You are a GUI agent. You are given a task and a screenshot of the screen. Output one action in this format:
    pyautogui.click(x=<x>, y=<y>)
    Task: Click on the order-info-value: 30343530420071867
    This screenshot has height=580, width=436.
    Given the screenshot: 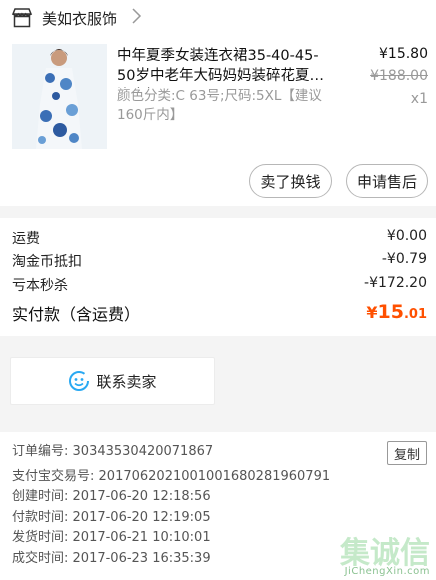 What is the action you would take?
    pyautogui.click(x=143, y=451)
    